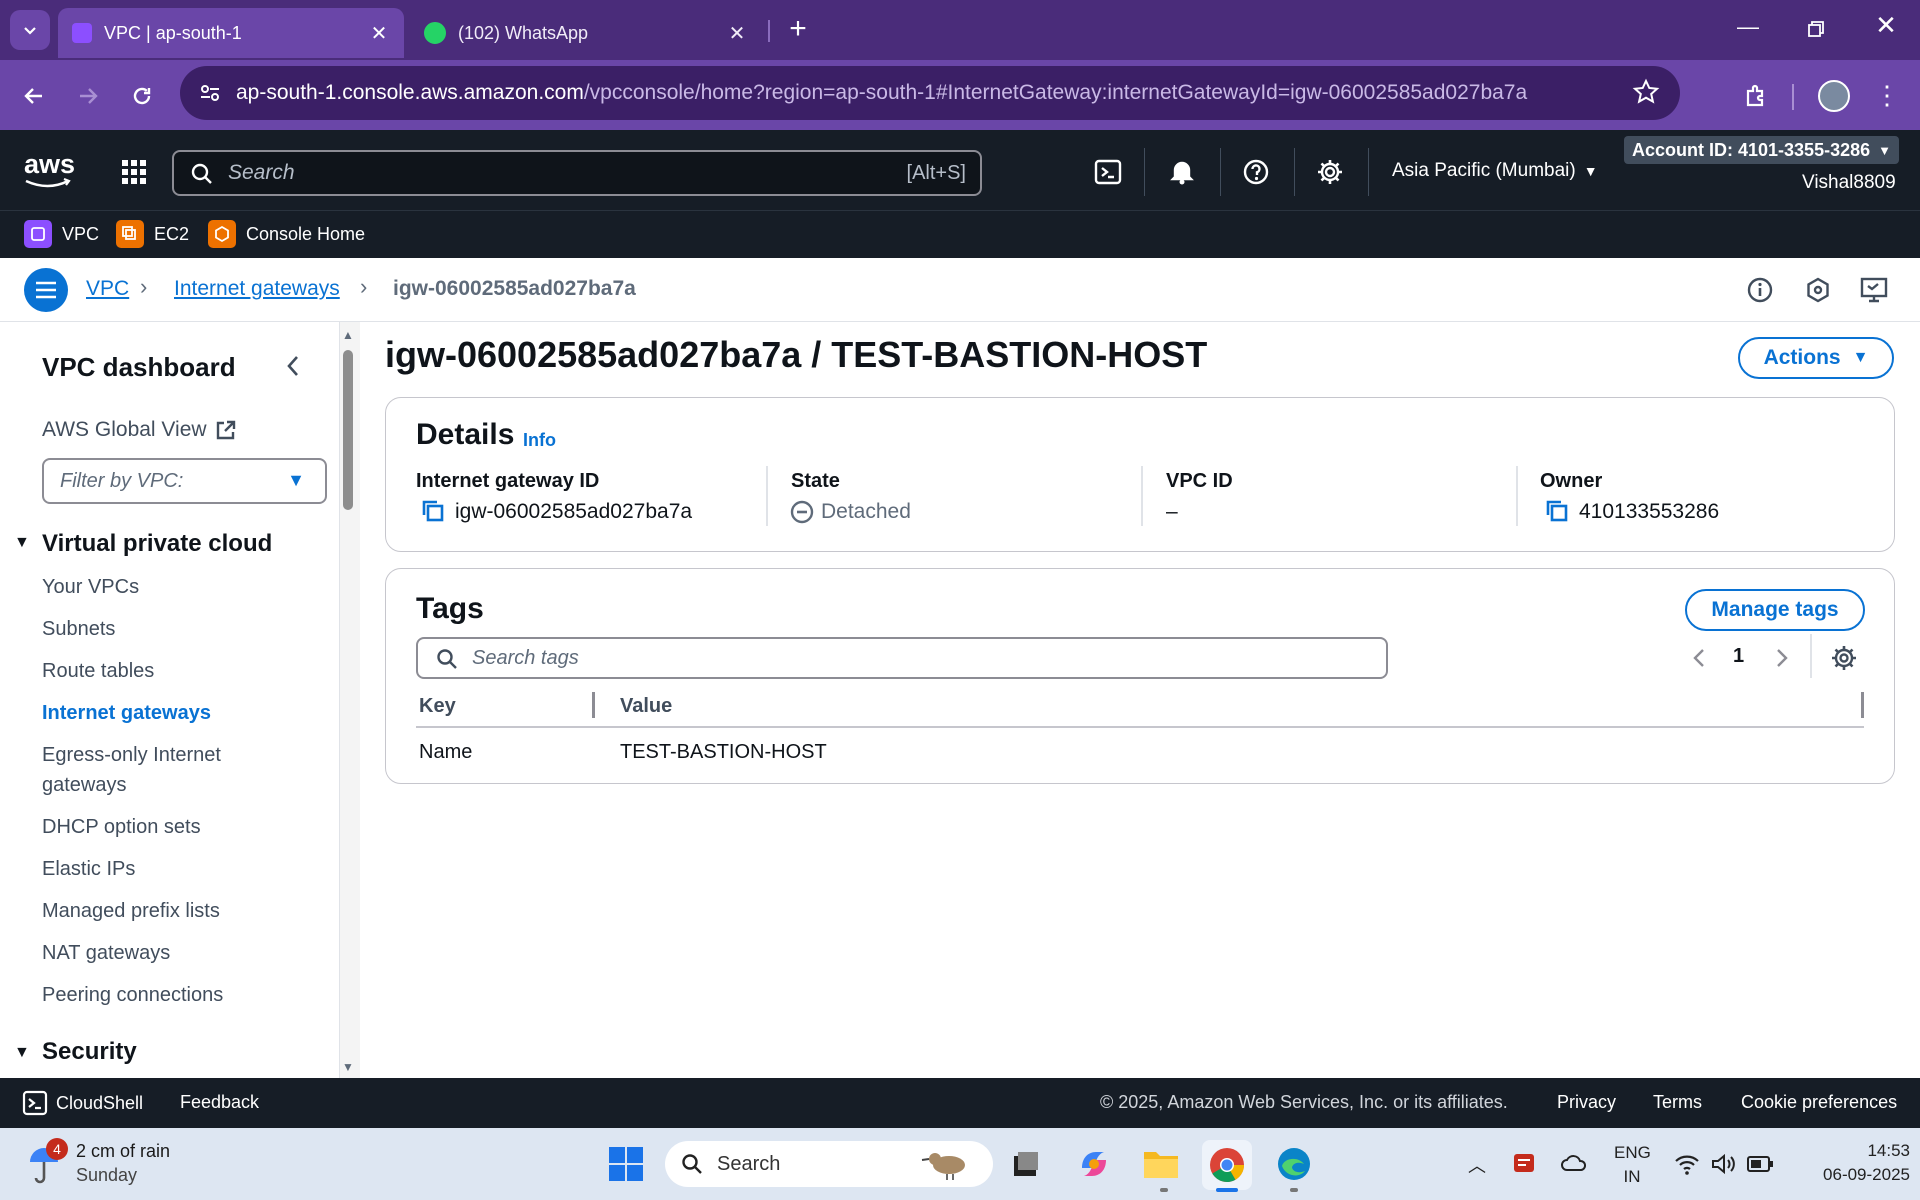  I want to click on copy-owner-button, so click(1557, 511).